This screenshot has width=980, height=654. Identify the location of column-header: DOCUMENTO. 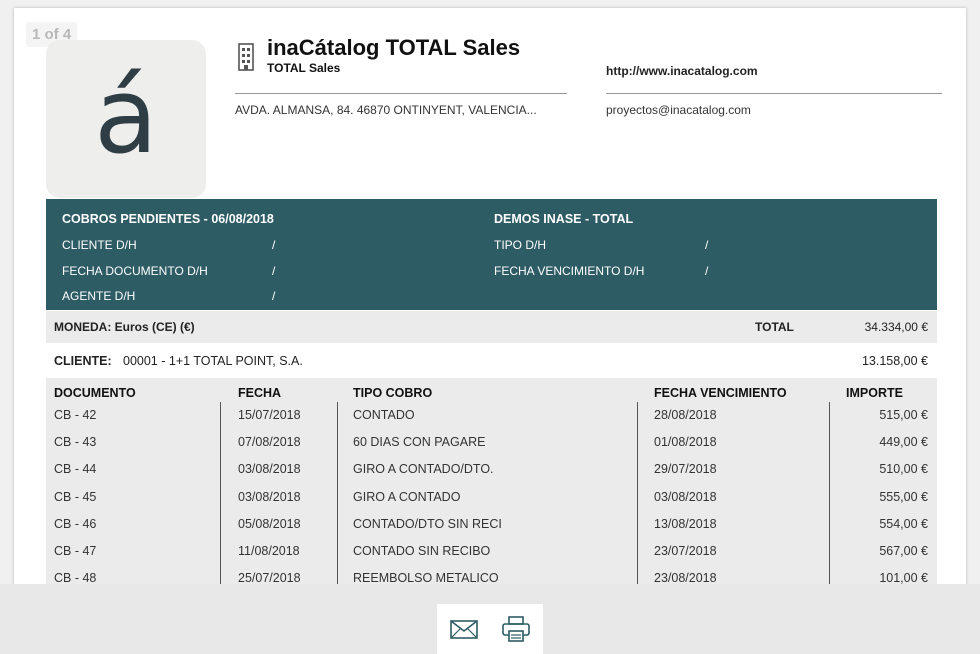
(95, 393).